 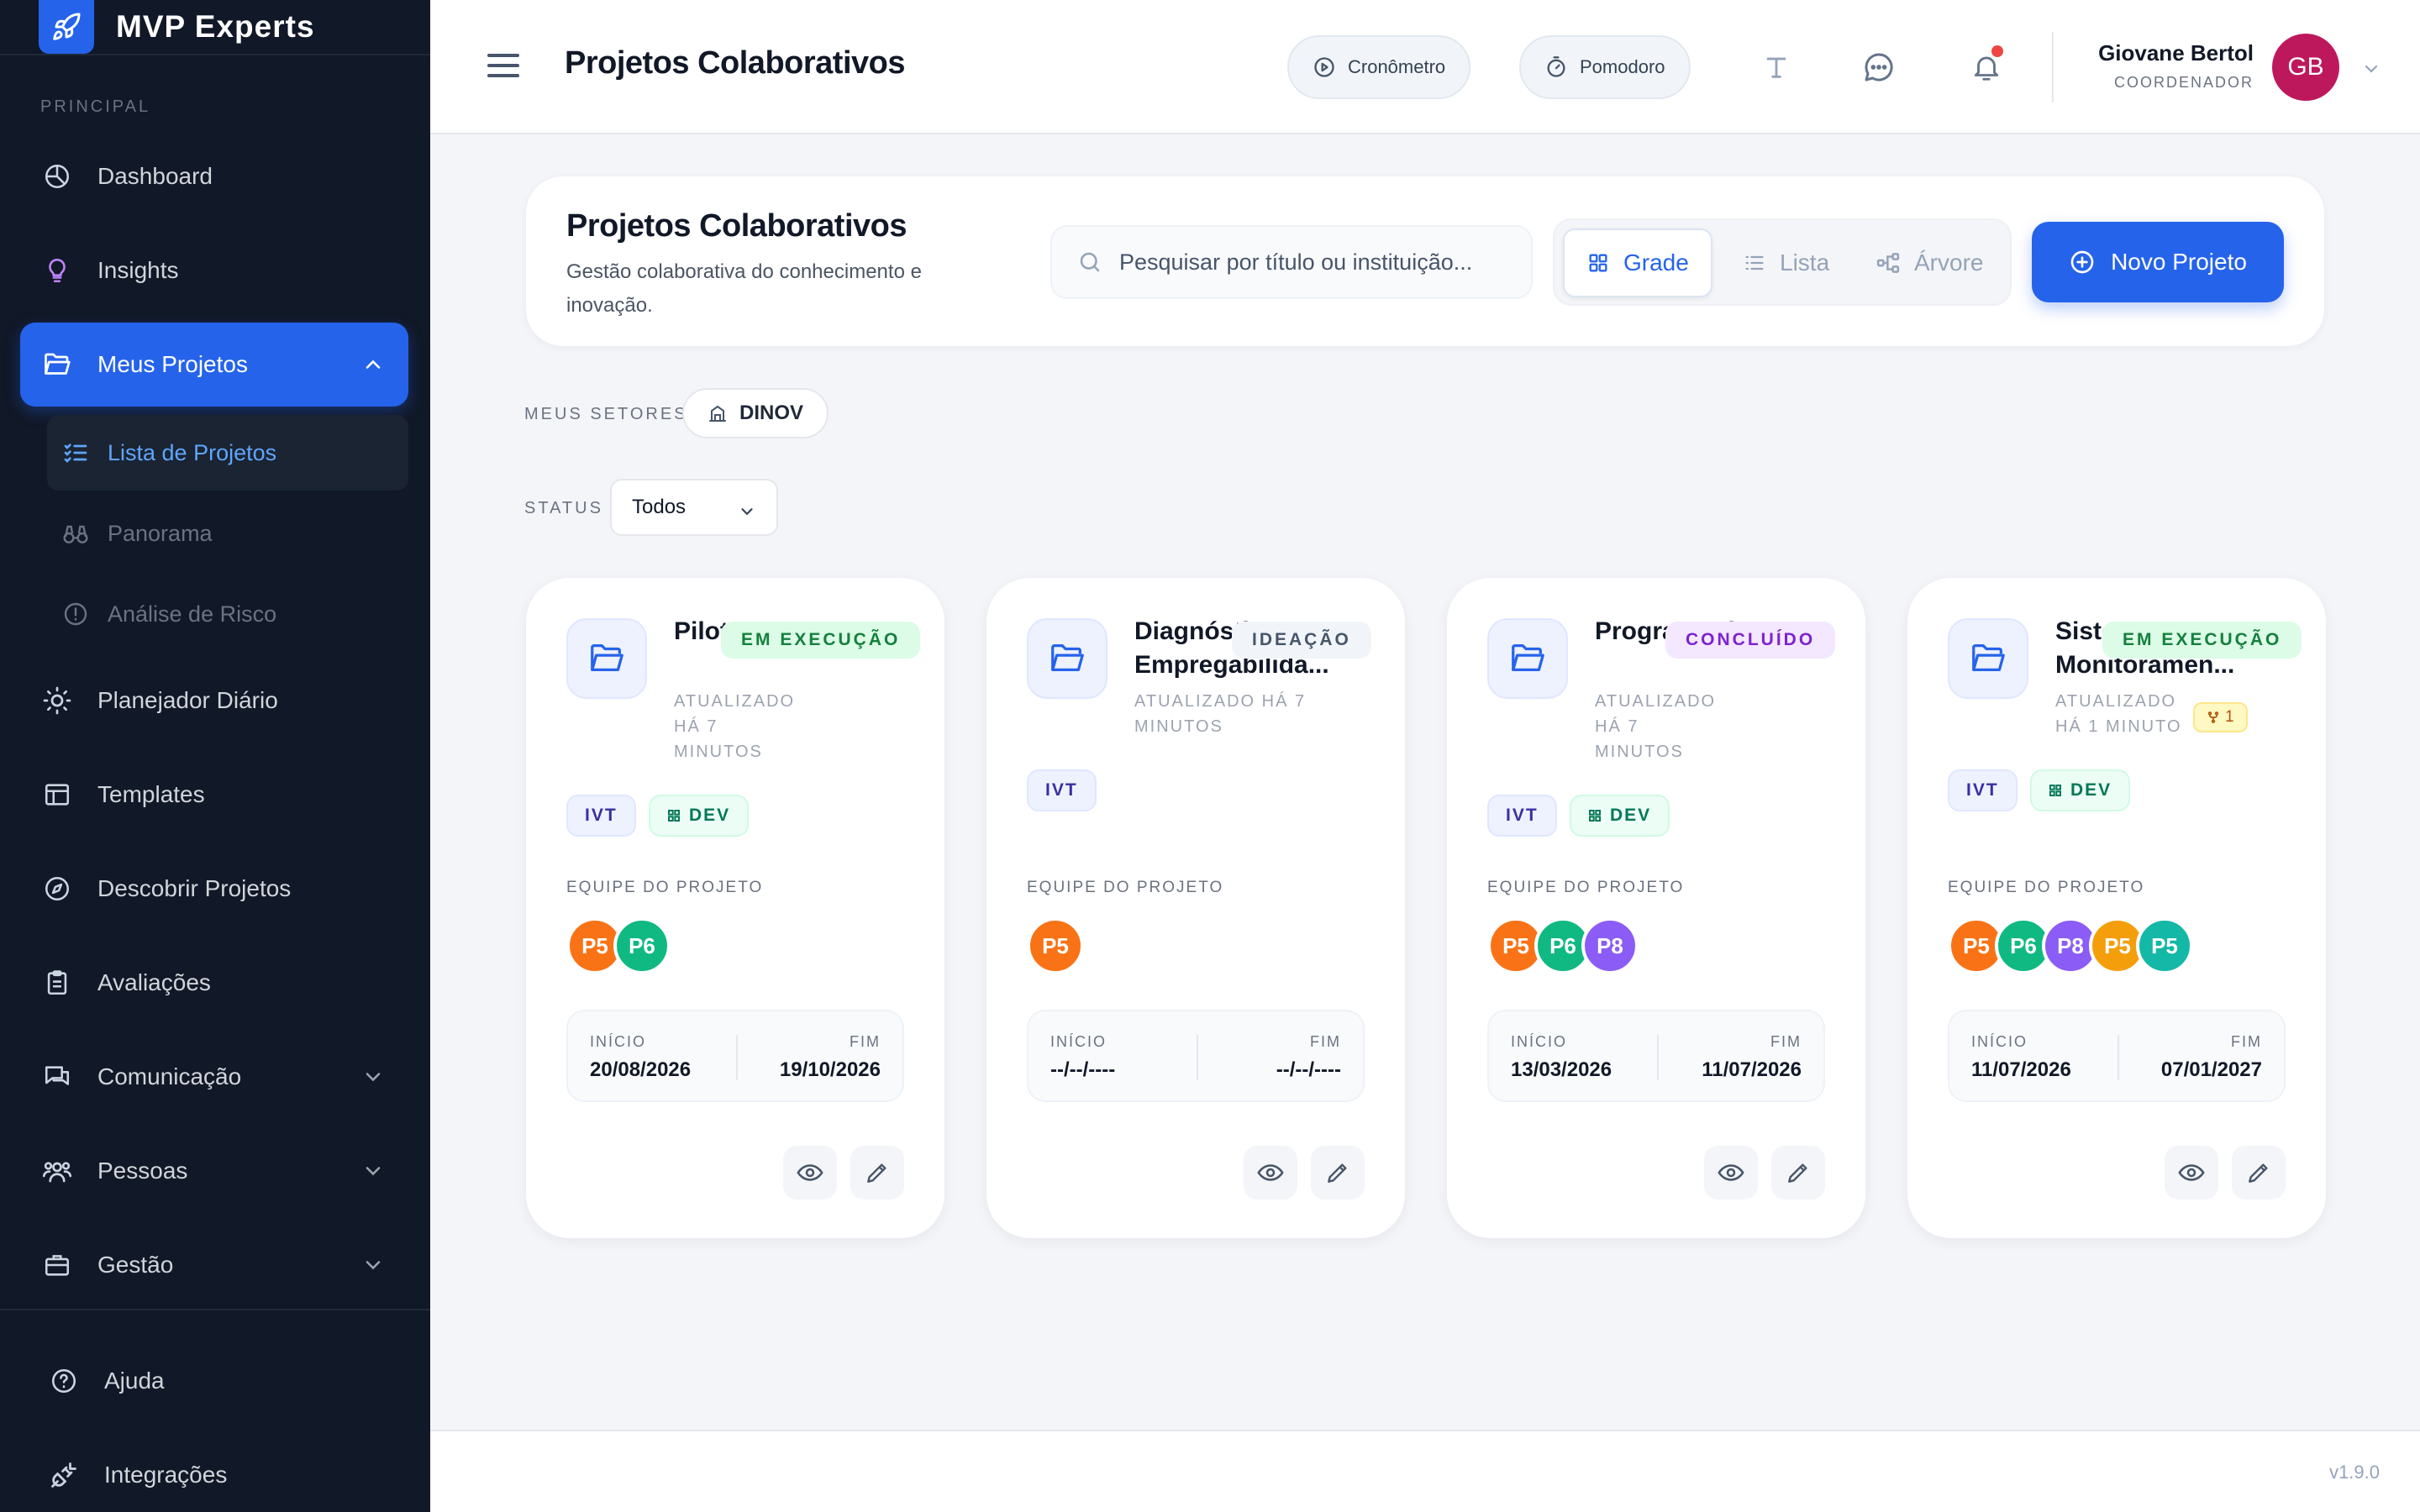 What do you see at coordinates (214, 795) in the screenshot?
I see `sidebar-item-templates: Templates` at bounding box center [214, 795].